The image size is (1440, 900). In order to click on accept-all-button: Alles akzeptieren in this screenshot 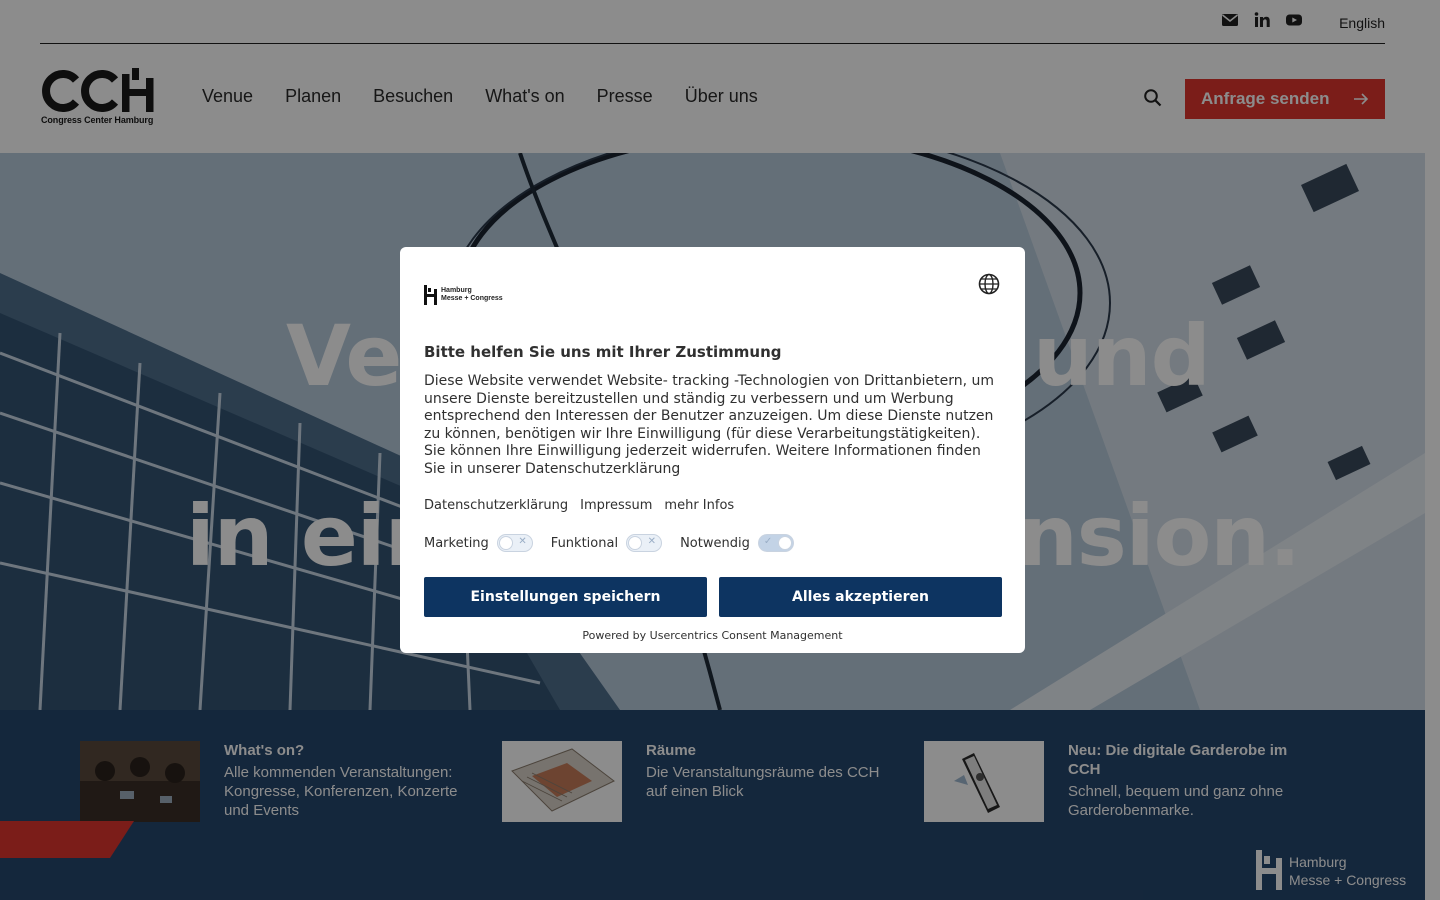, I will do `click(860, 597)`.